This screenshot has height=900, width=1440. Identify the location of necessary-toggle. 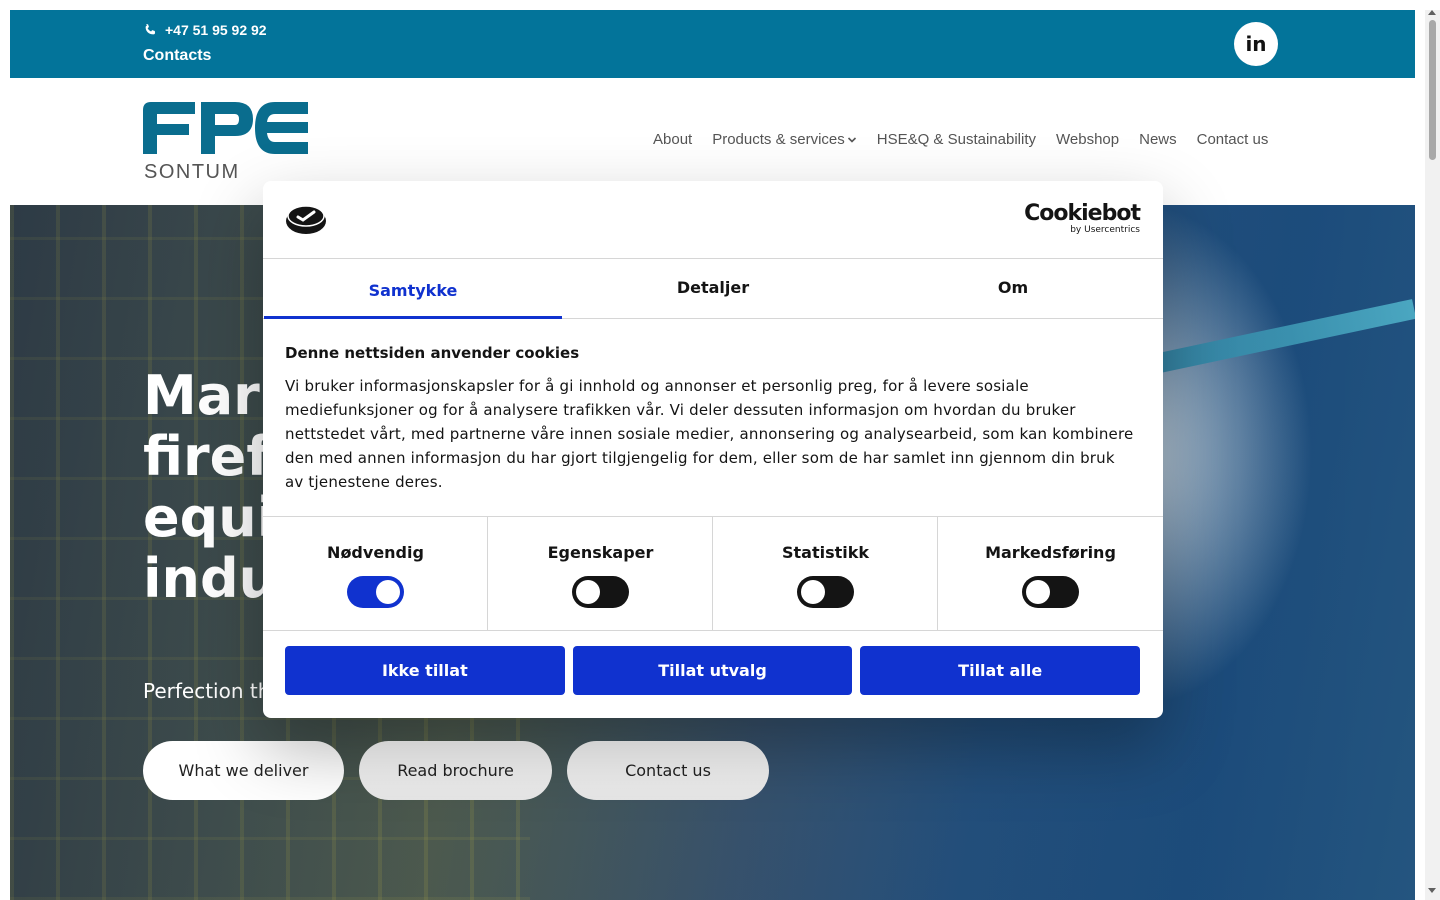
(375, 592).